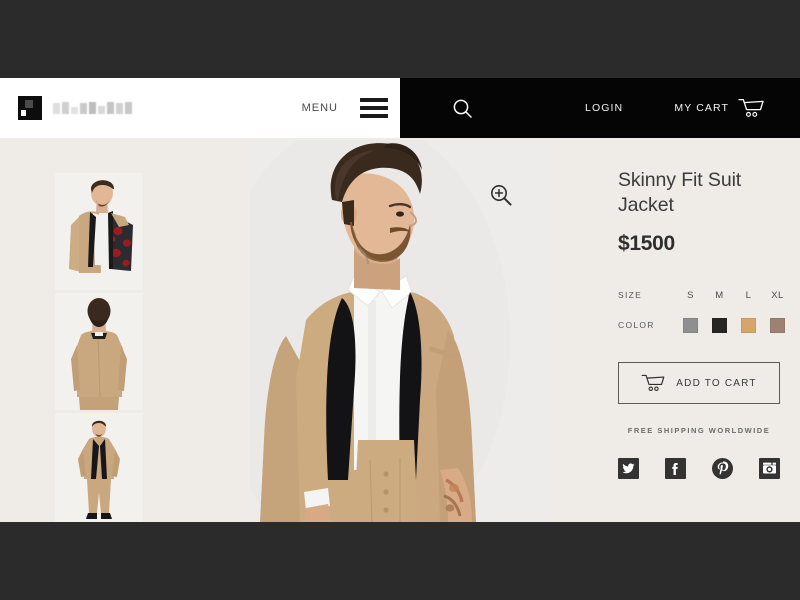  I want to click on color-selector-row: COLOR, so click(701, 325).